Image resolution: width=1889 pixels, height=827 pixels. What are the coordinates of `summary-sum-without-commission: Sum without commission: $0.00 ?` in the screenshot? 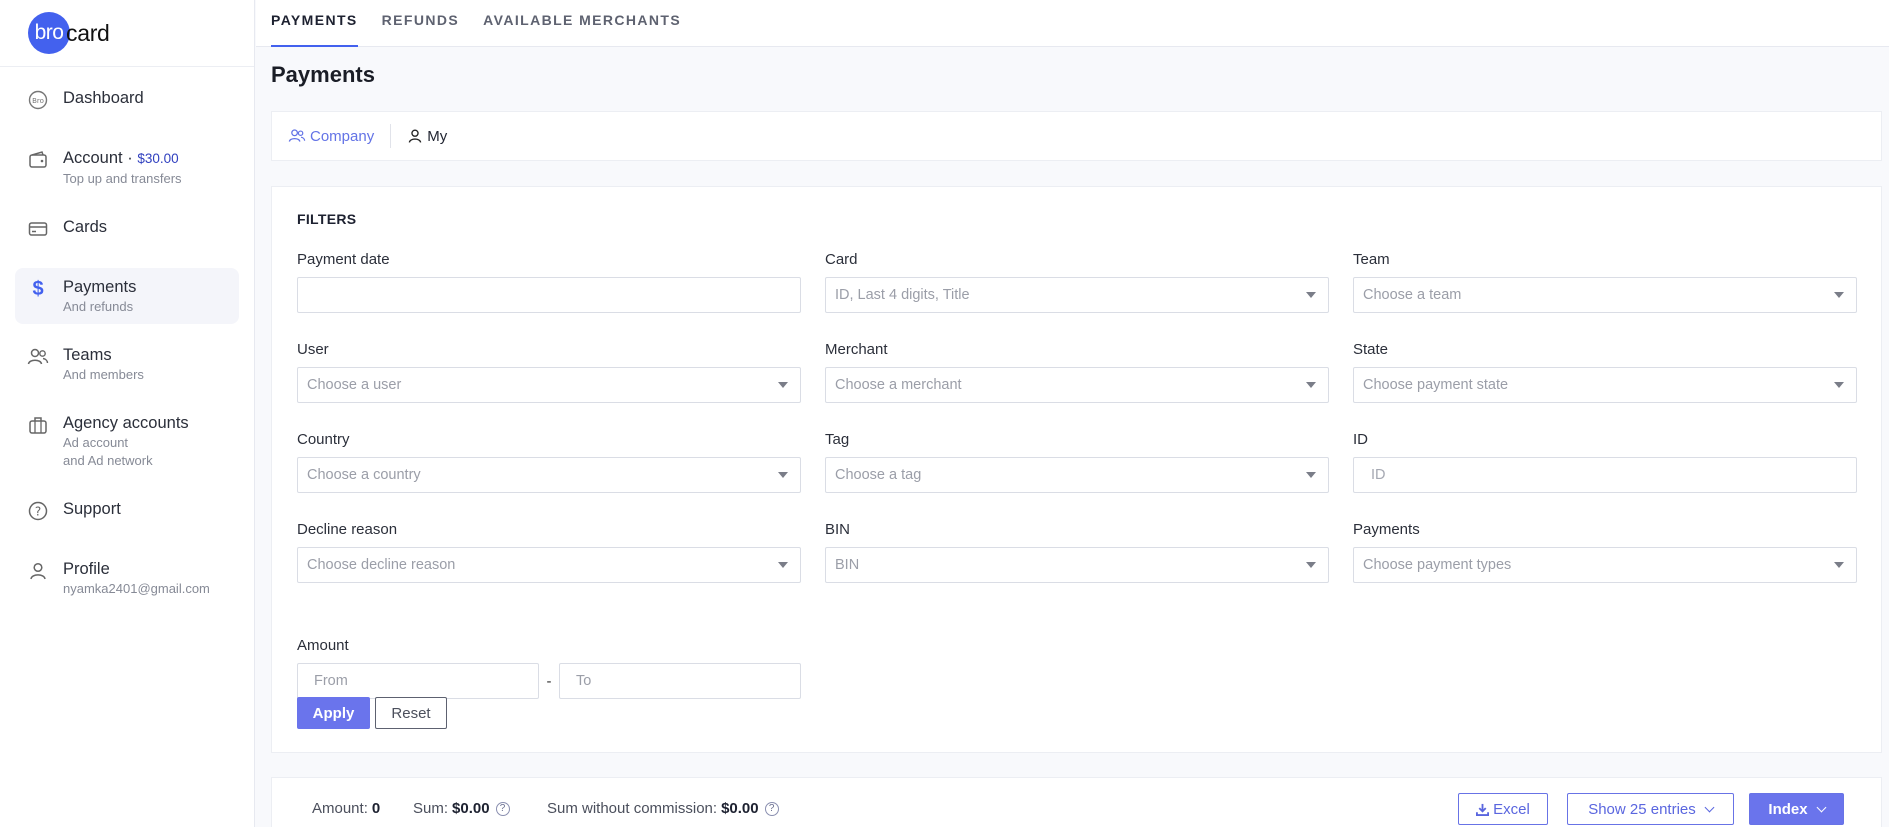 It's located at (663, 808).